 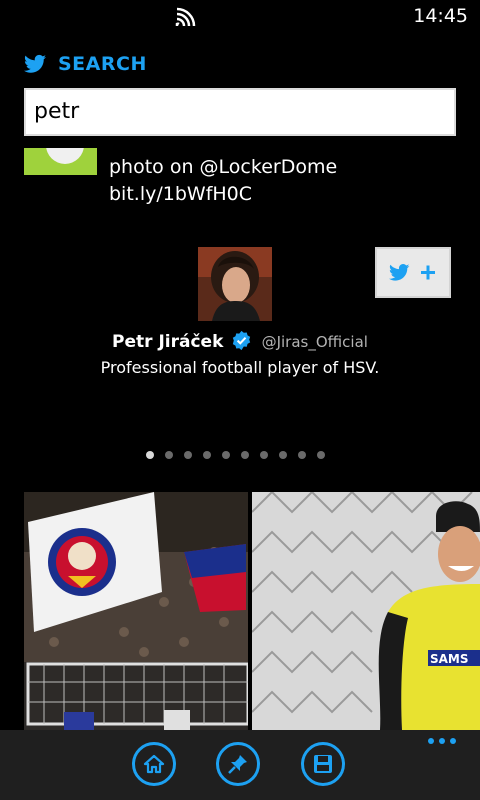 I want to click on avatar-photo, so click(x=235, y=284).